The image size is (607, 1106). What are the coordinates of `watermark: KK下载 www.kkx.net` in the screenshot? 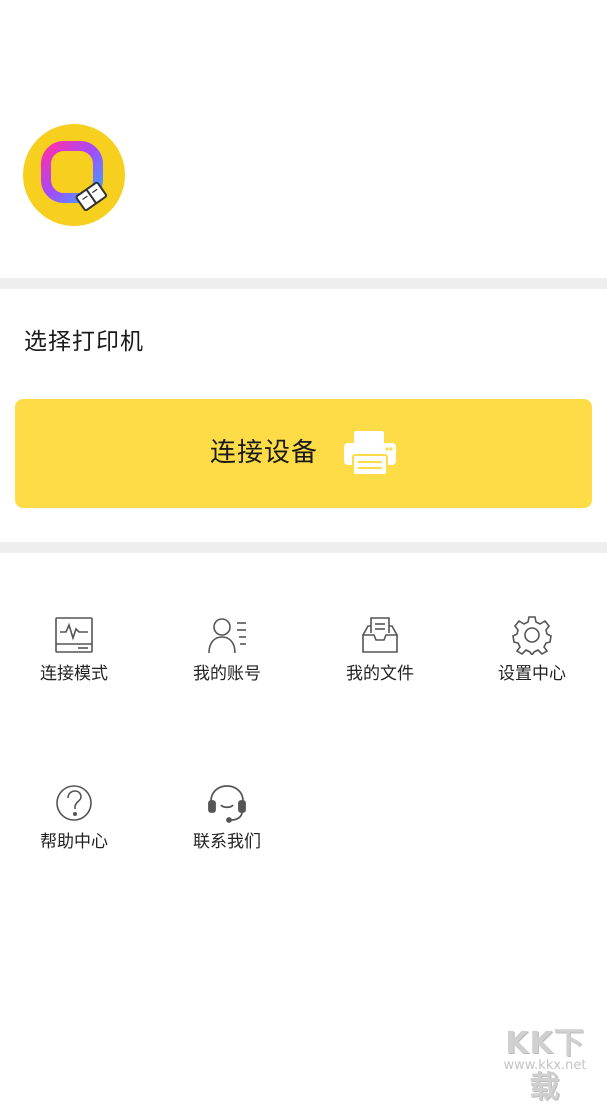 It's located at (545, 1061).